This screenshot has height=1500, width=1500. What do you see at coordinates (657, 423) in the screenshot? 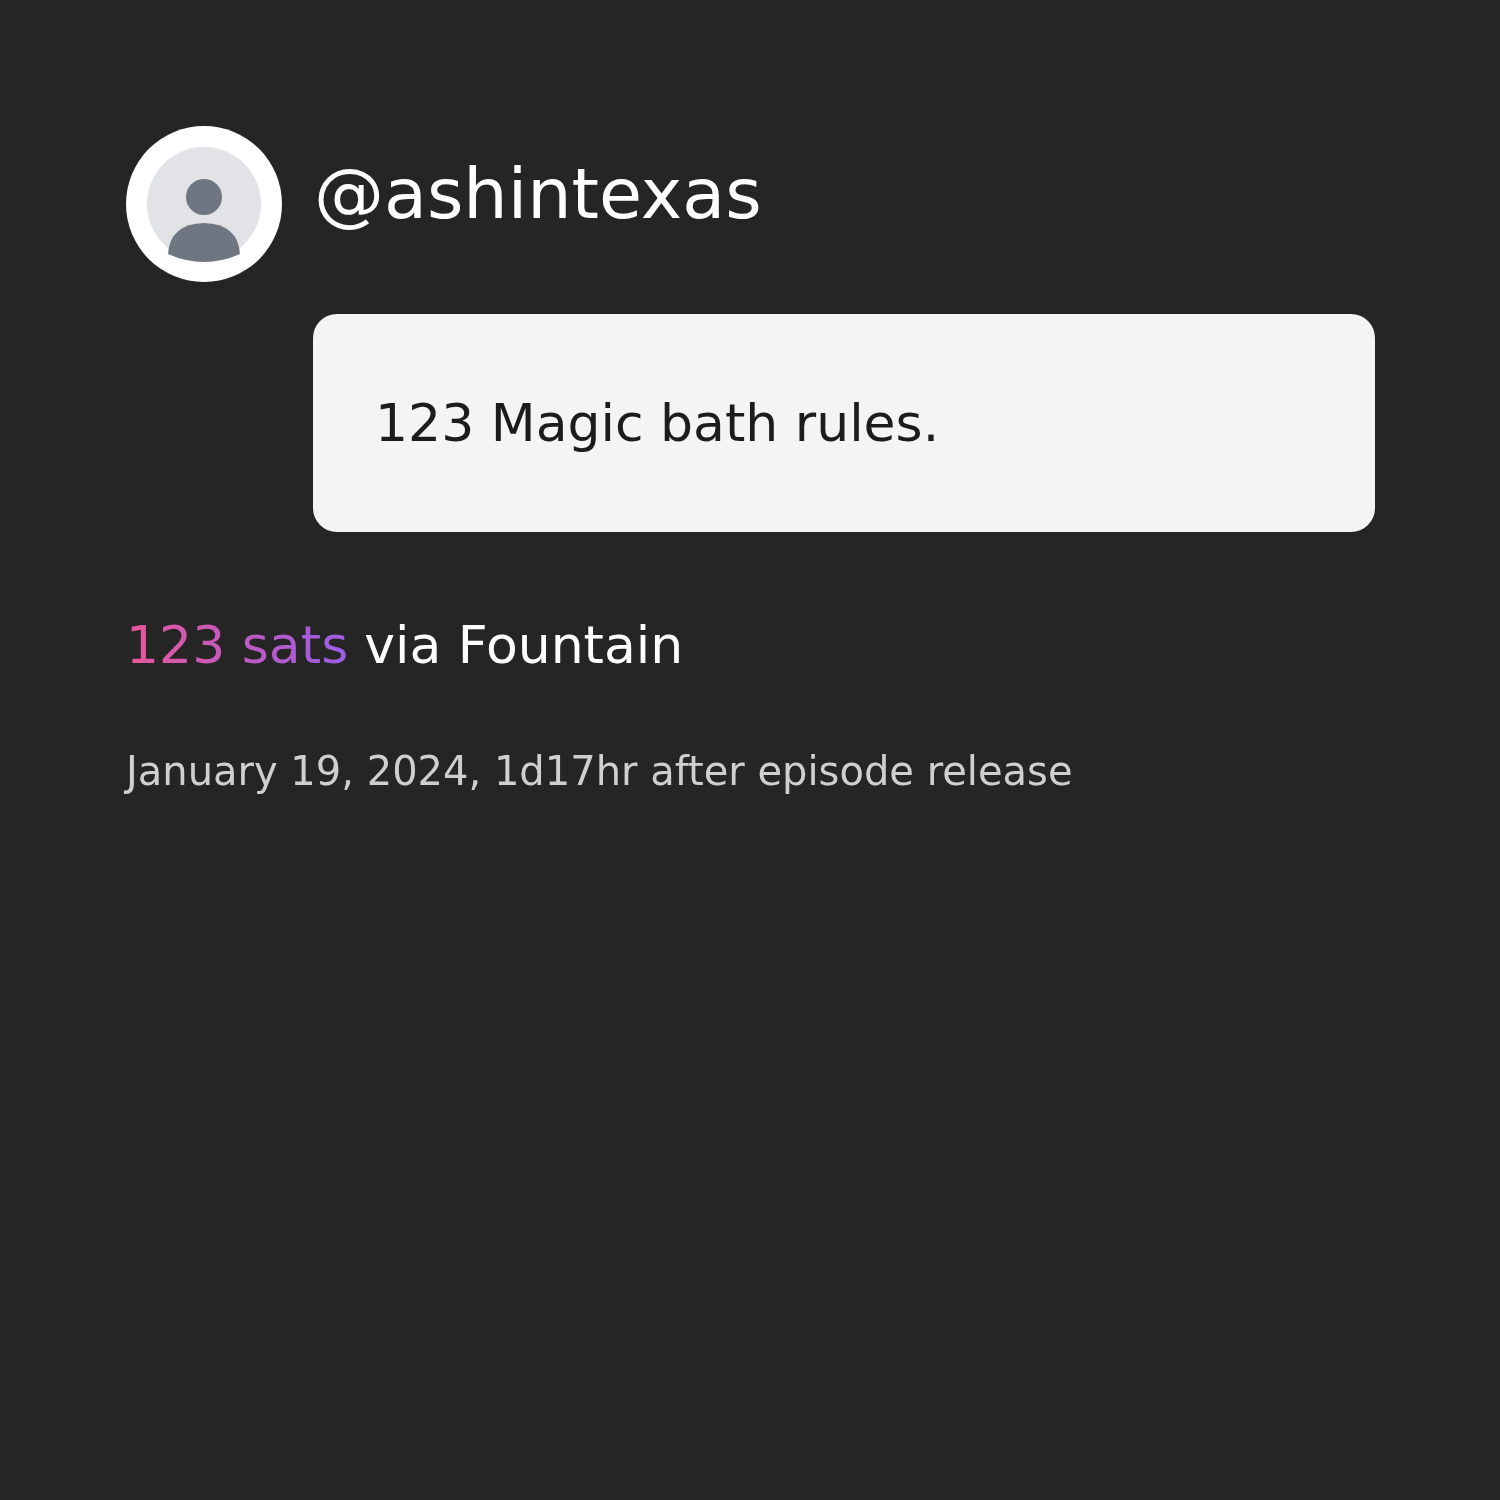
I see `message-text: 123 Magic bath rules.` at bounding box center [657, 423].